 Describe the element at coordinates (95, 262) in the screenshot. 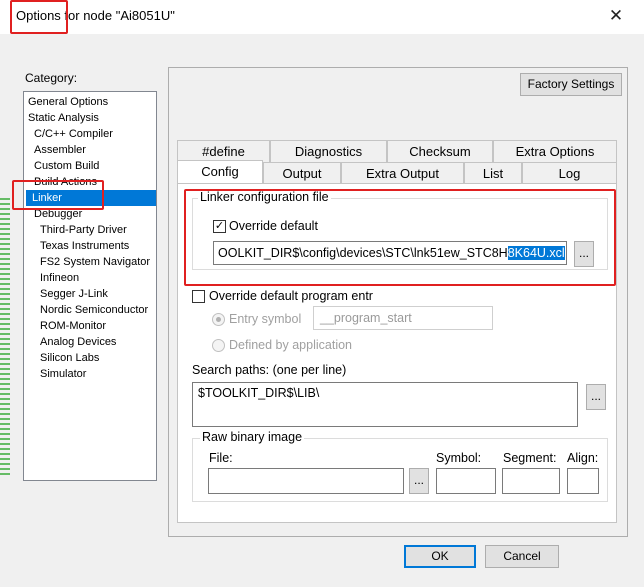

I see `category-fs2-system-navigator: FS2 System Navigator` at that location.